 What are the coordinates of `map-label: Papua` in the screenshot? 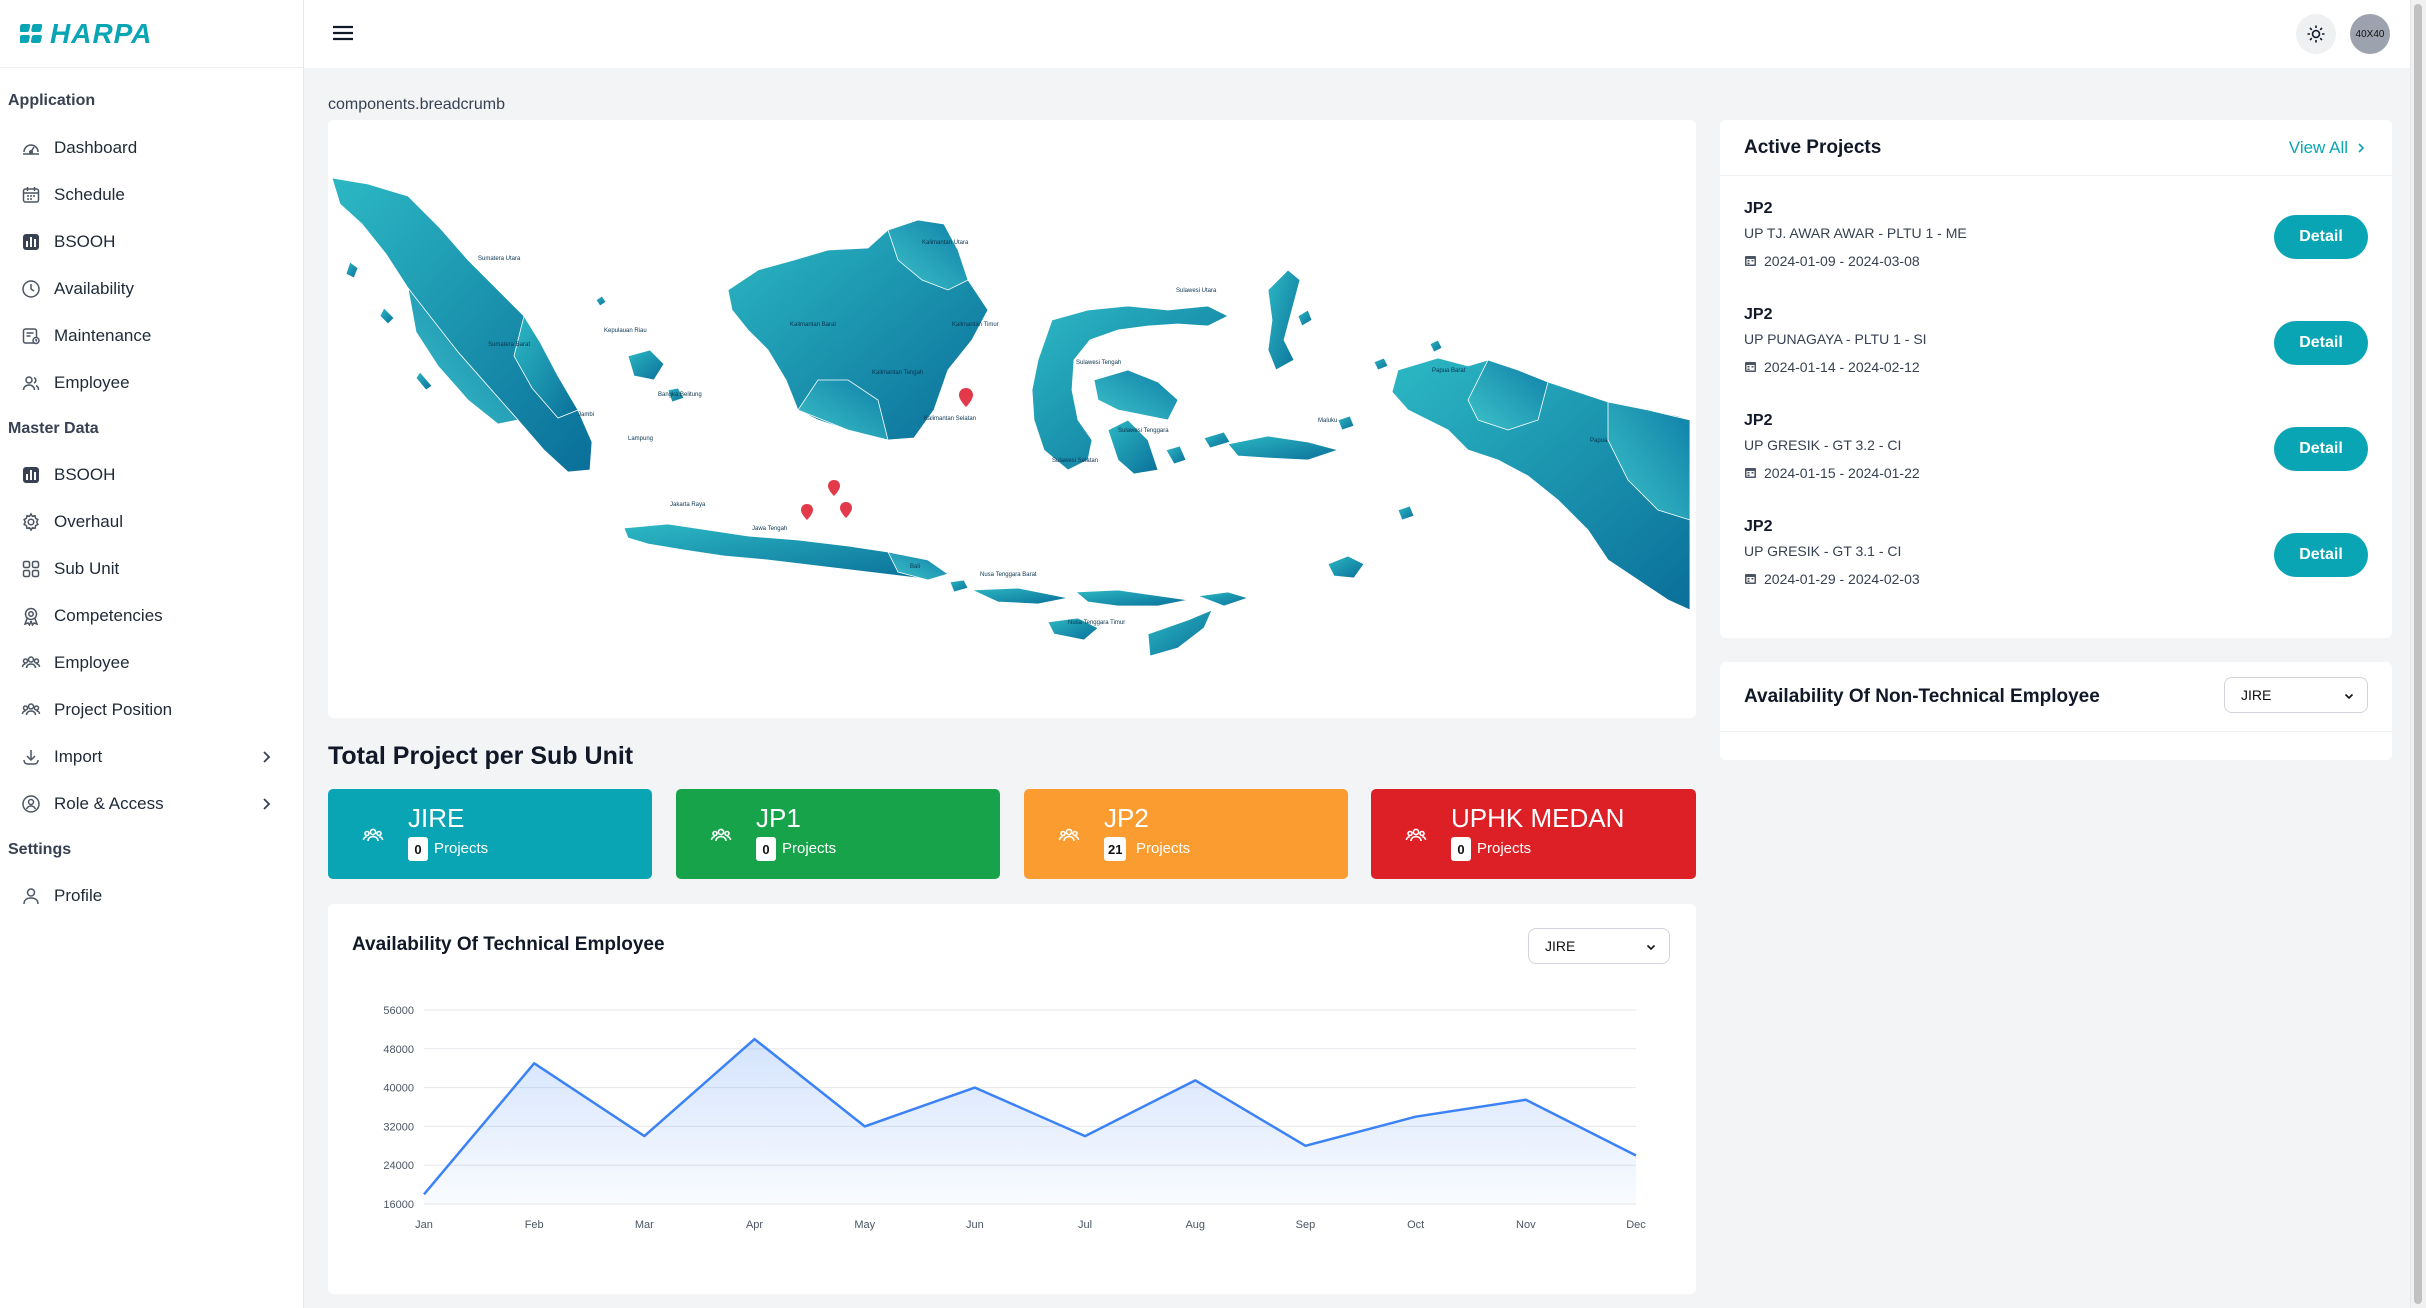 It's located at (1599, 441).